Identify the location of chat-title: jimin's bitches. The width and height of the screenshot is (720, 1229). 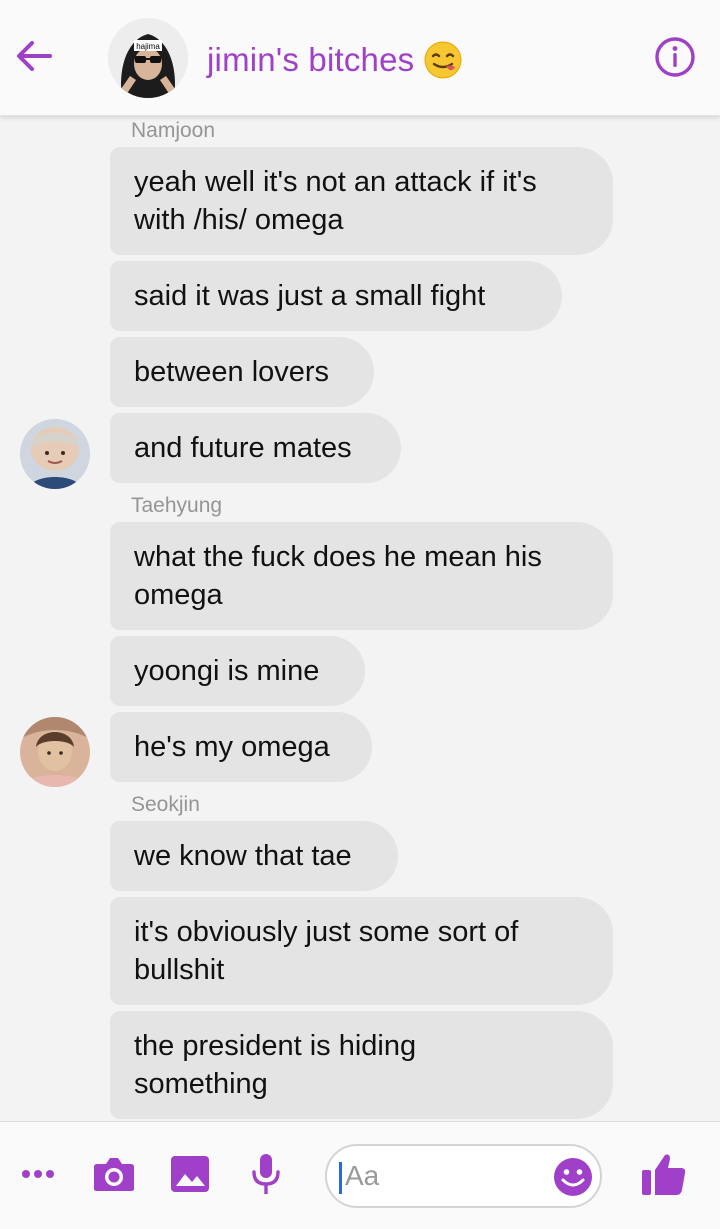
(311, 59).